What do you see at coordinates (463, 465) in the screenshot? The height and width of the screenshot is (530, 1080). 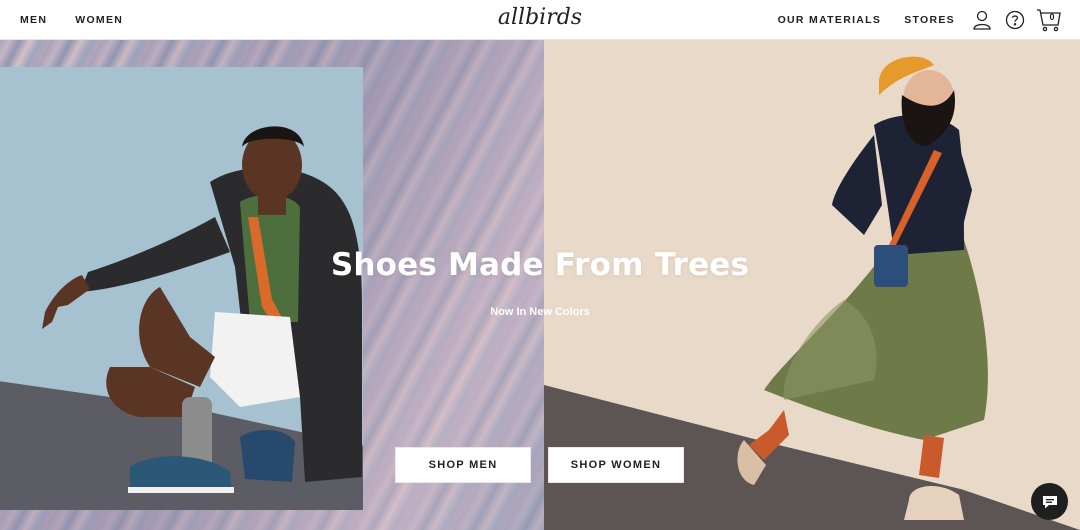 I see `shop-men-button: SHOP MEN` at bounding box center [463, 465].